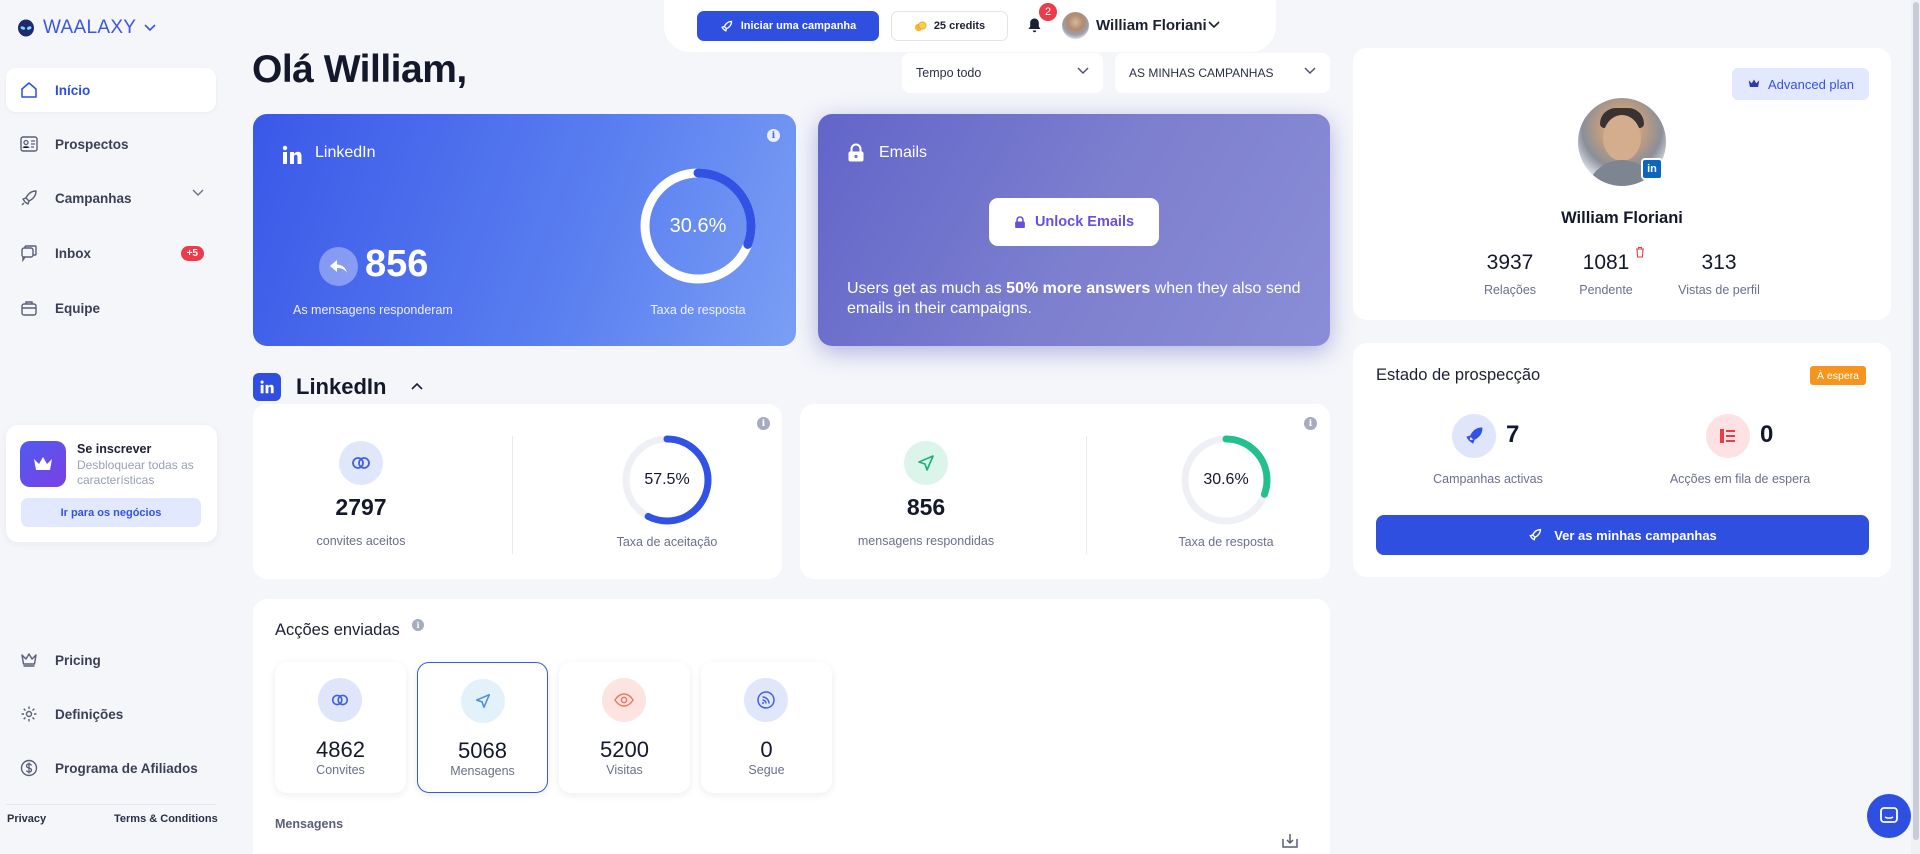 The image size is (1920, 854). Describe the element at coordinates (340, 749) in the screenshot. I see `action-count: 4862` at that location.